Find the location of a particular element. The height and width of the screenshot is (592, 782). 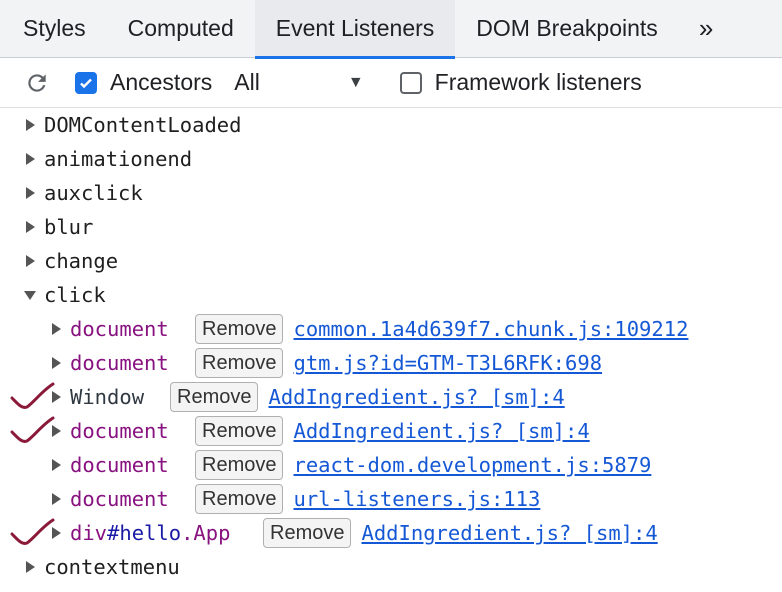

event-name: change is located at coordinates (81, 261).